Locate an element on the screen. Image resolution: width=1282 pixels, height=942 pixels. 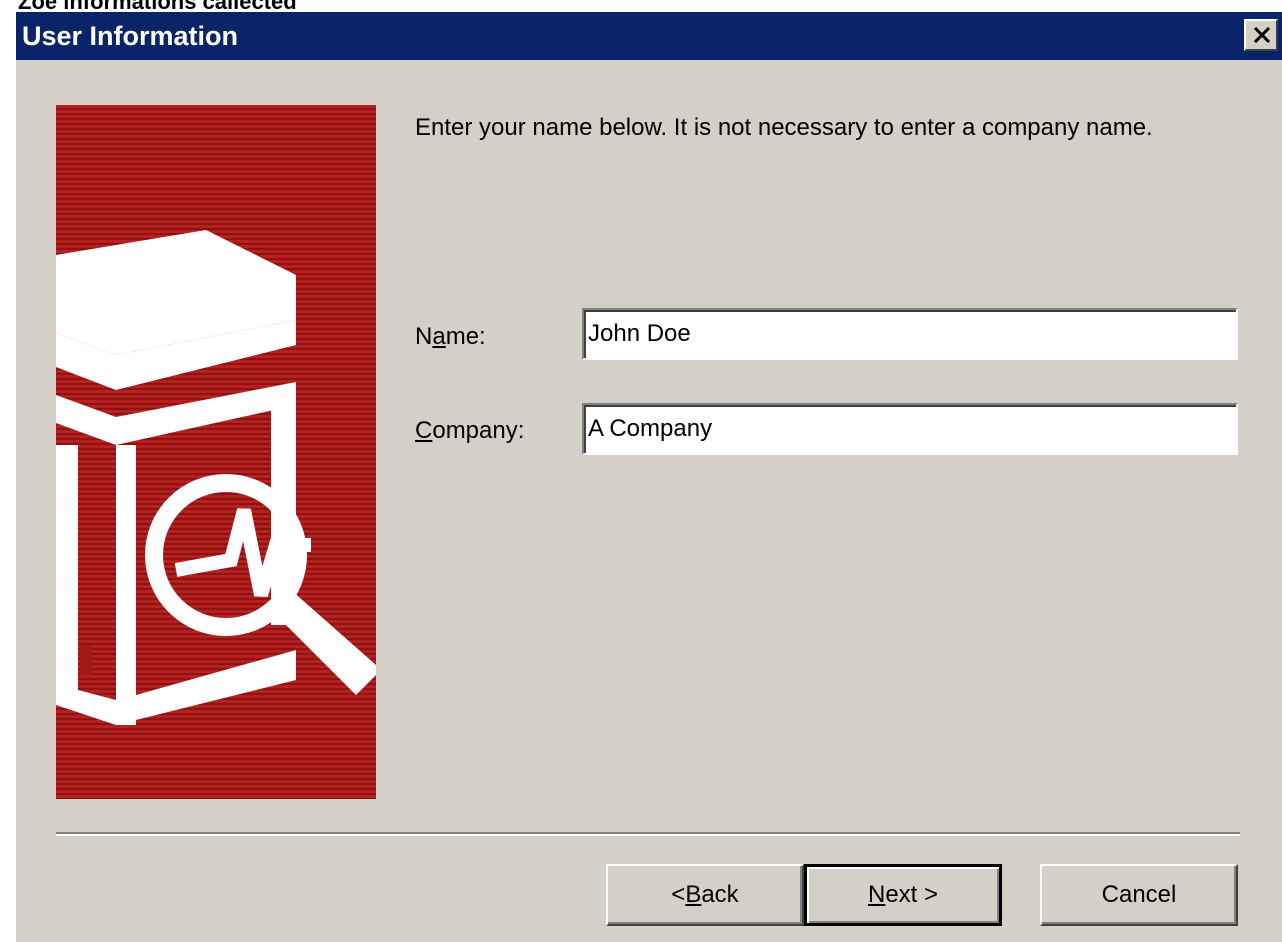
title-bar: User Information is located at coordinates (649, 36).